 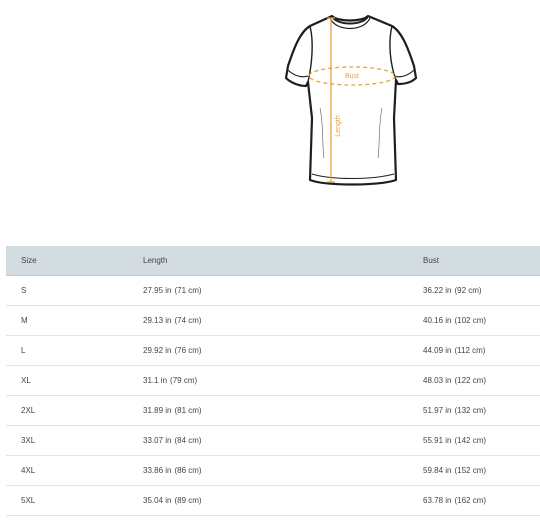 I want to click on length-centimeters: (74 cm), so click(x=188, y=320).